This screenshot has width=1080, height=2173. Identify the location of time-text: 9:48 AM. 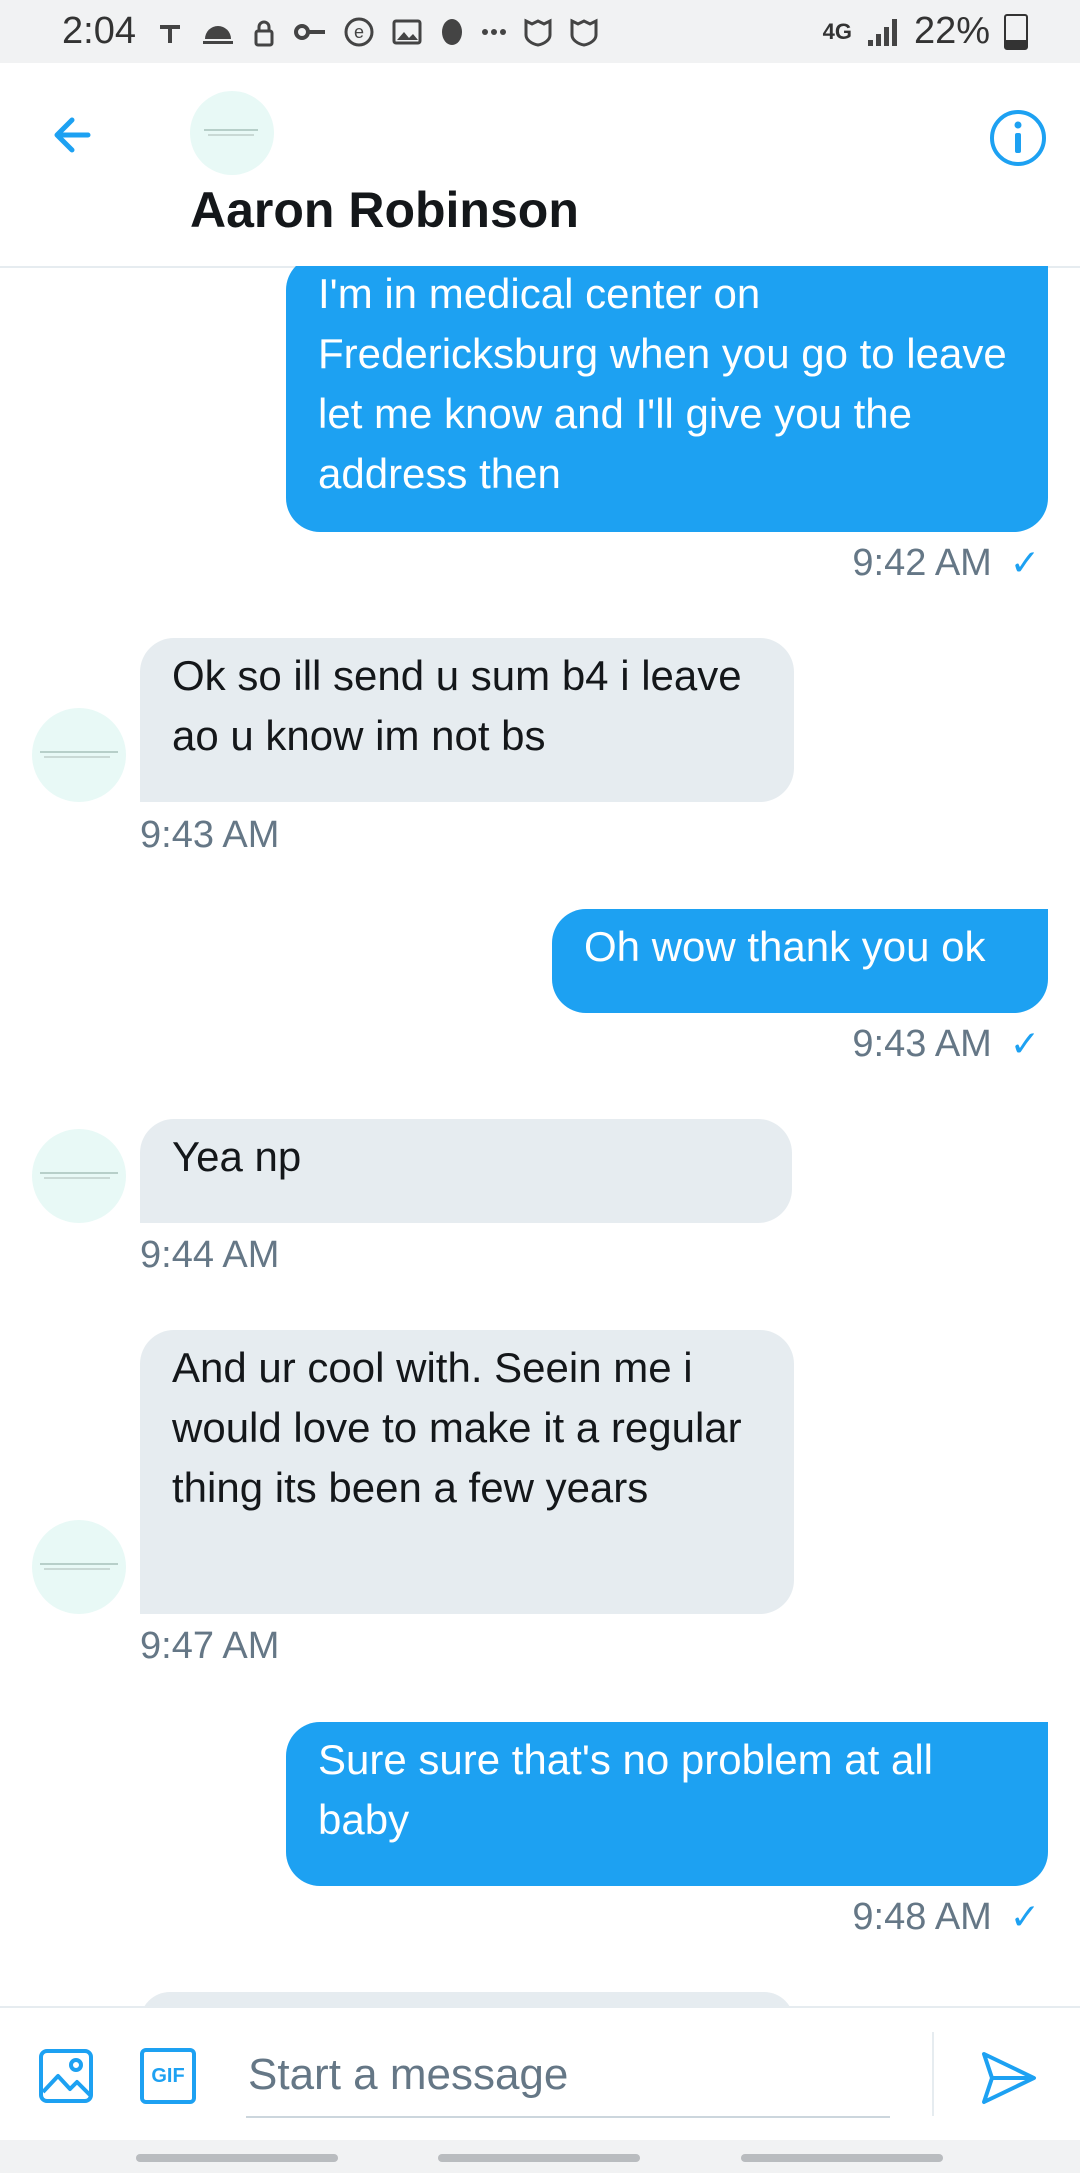
(922, 1917).